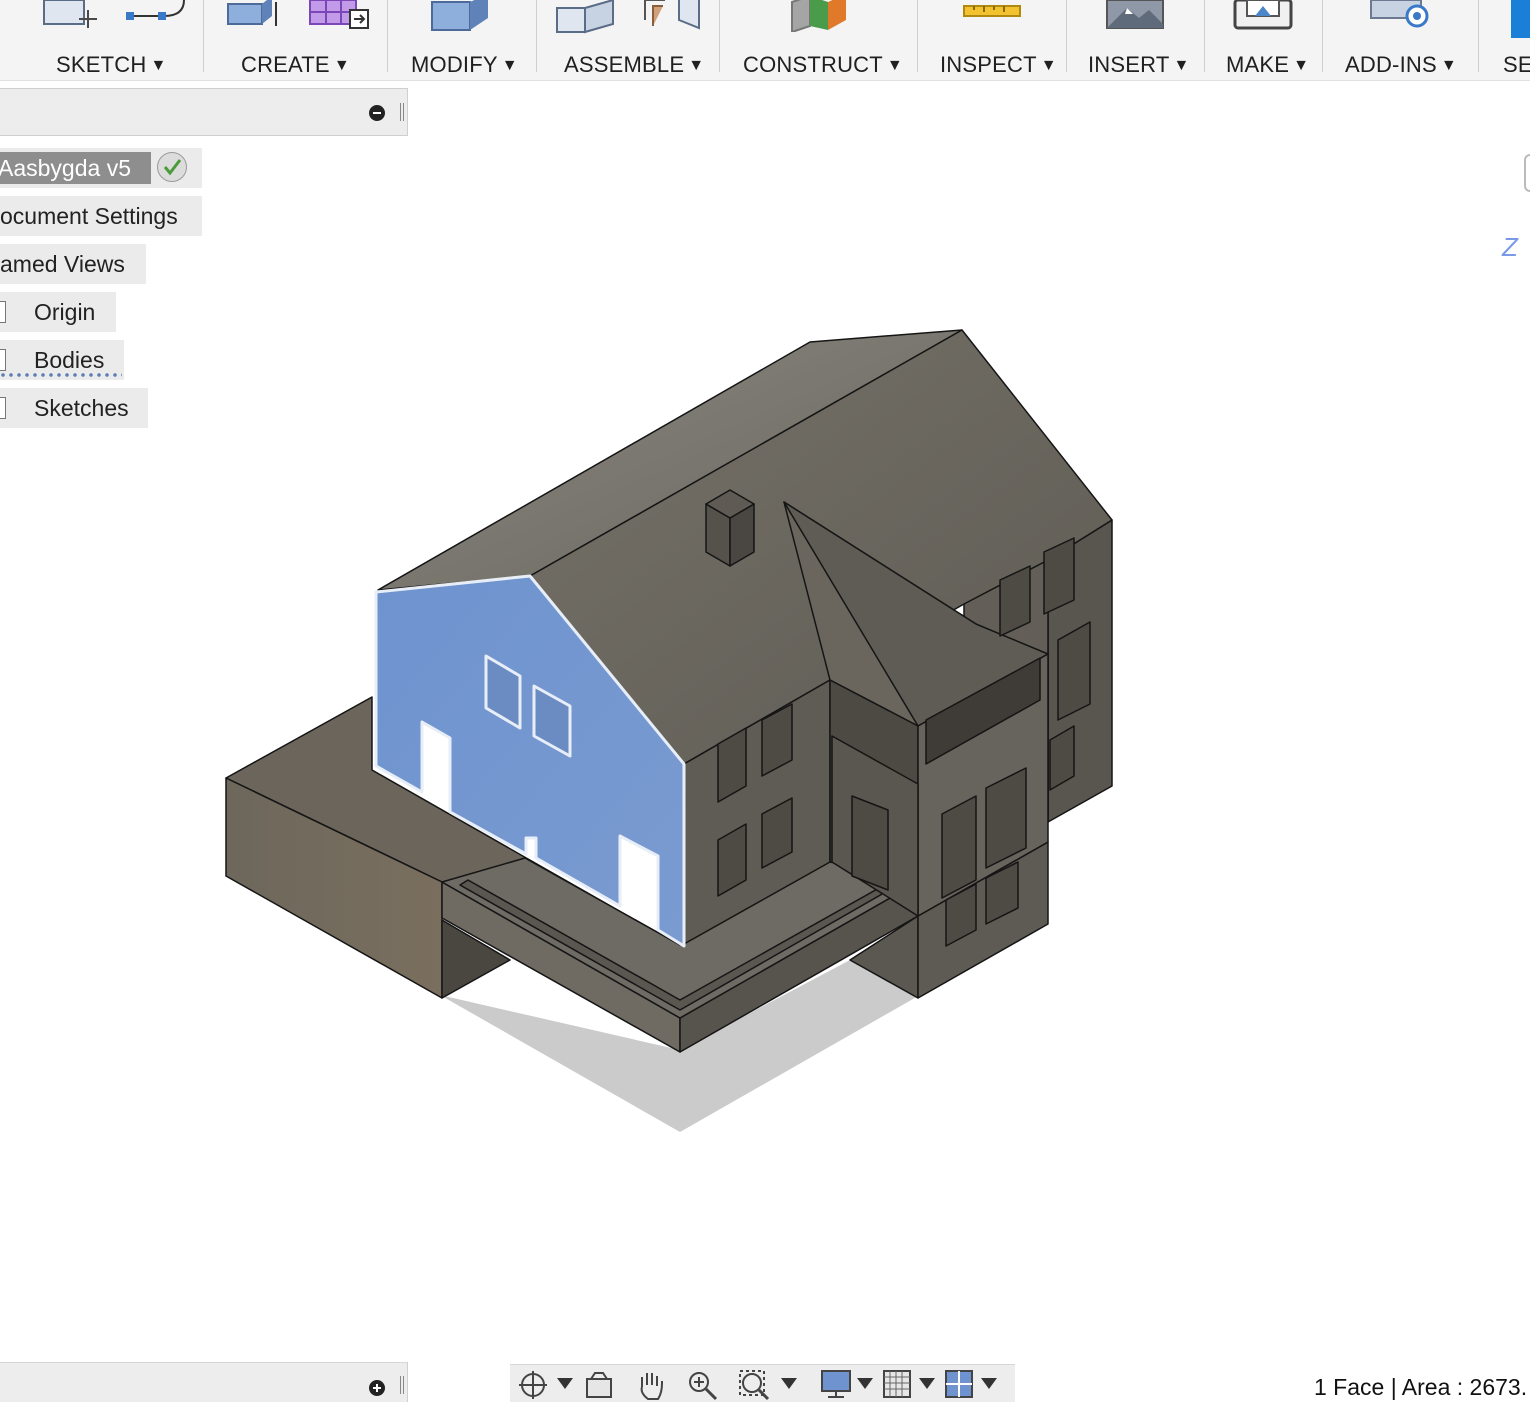 The height and width of the screenshot is (1402, 1530). I want to click on document-name: Aasbygda v5, so click(75, 168).